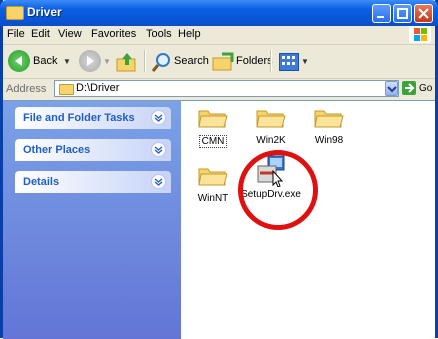  Describe the element at coordinates (271, 140) in the screenshot. I see `file-name: Win2K` at that location.